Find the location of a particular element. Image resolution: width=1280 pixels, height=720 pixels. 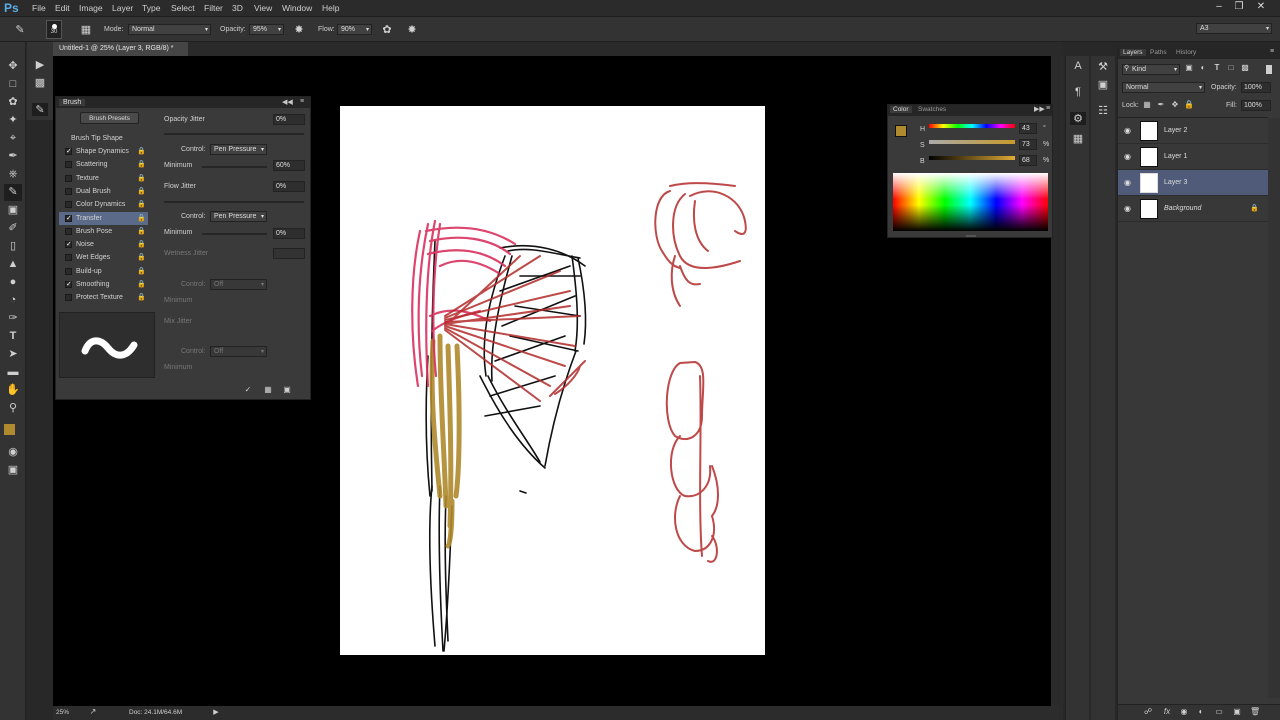

layer-blend-mode-dropdown: Normal is located at coordinates (1163, 87).